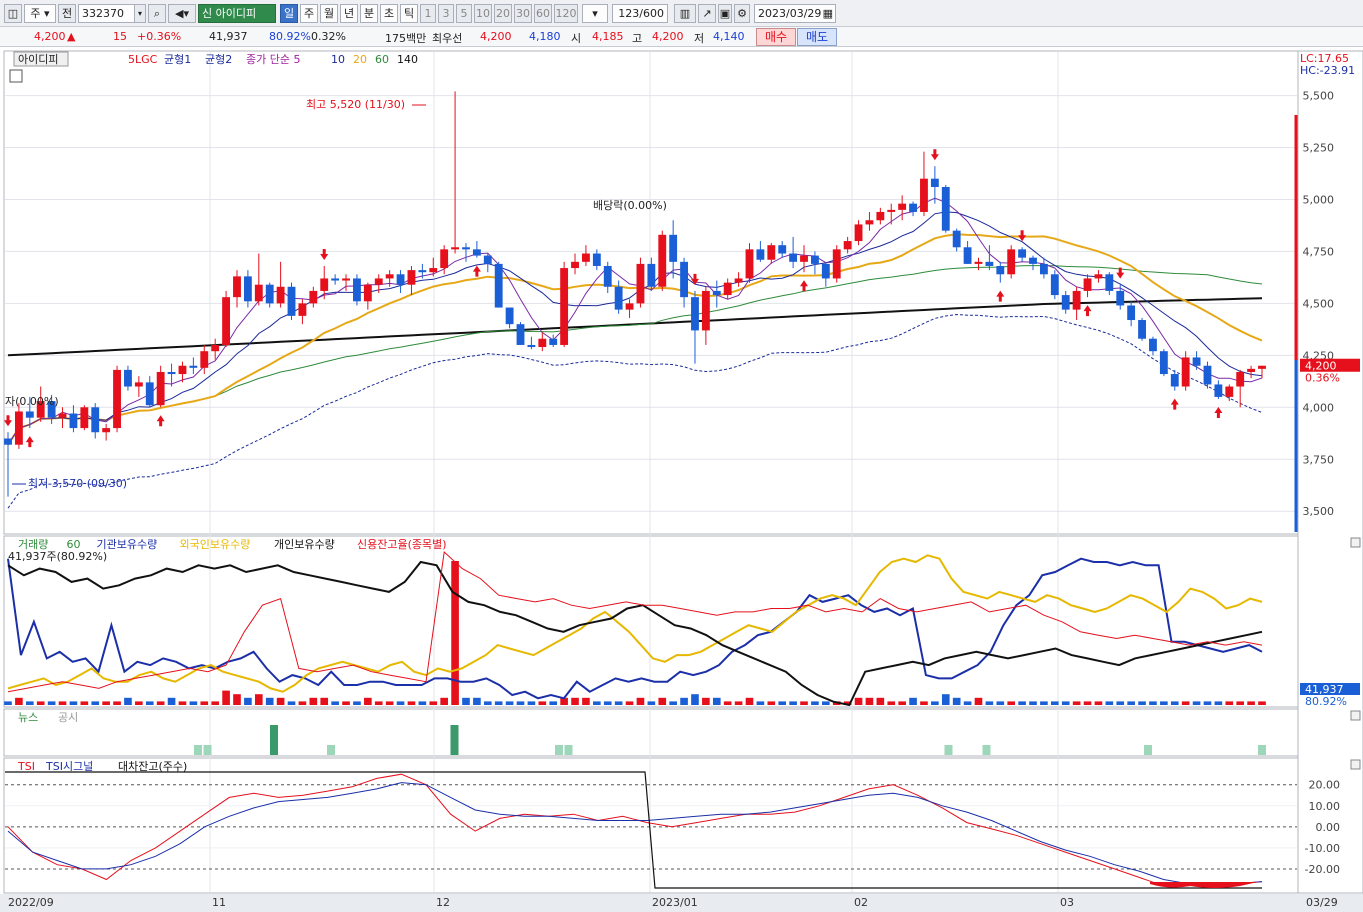 Image resolution: width=1363 pixels, height=912 pixels. I want to click on open-label: 시, so click(576, 38).